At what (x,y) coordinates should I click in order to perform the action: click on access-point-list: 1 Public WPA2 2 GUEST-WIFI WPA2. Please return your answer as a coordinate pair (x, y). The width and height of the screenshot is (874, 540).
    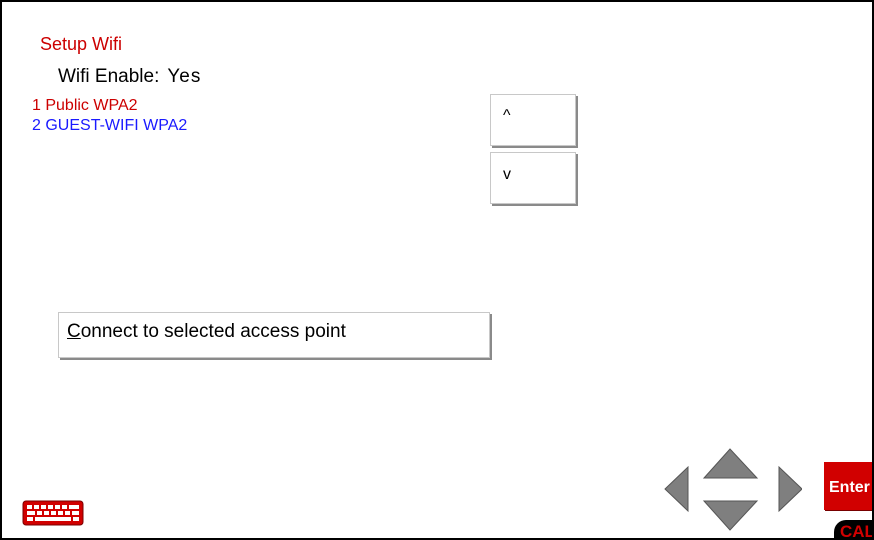
    Looking at the image, I should click on (109, 116).